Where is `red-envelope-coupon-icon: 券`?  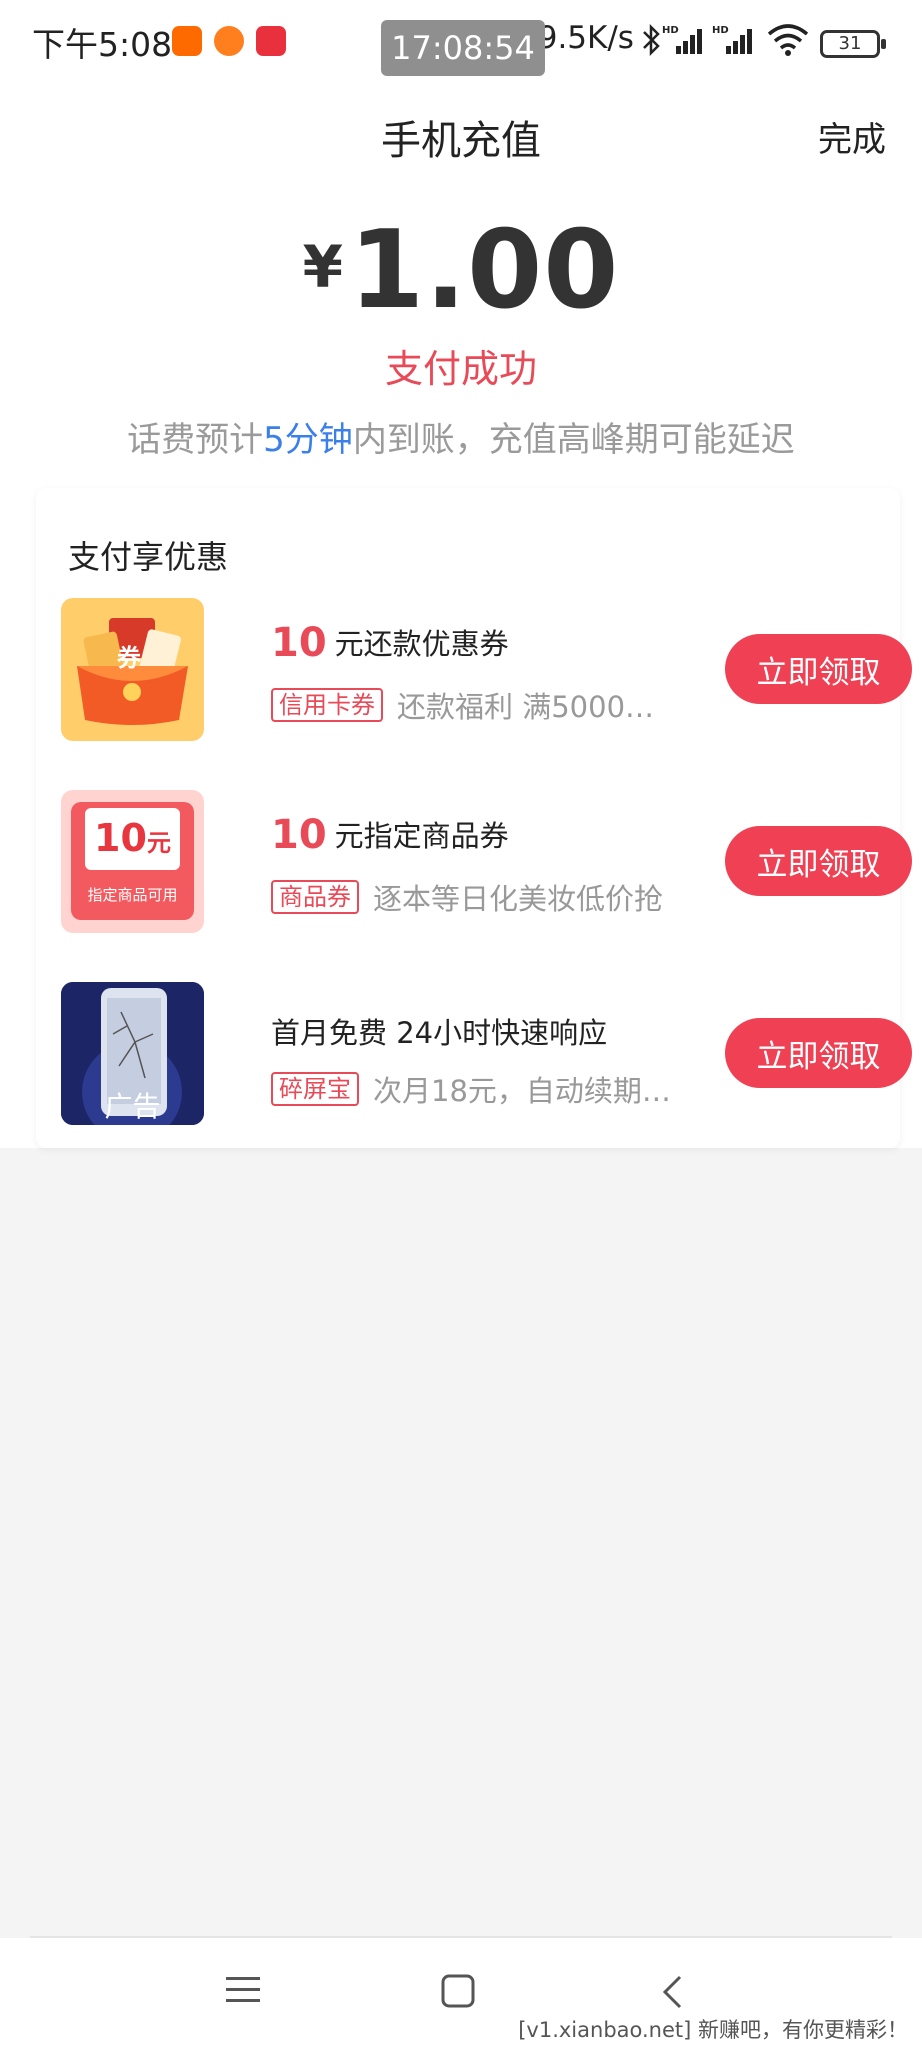
red-envelope-coupon-icon: 券 is located at coordinates (132, 669).